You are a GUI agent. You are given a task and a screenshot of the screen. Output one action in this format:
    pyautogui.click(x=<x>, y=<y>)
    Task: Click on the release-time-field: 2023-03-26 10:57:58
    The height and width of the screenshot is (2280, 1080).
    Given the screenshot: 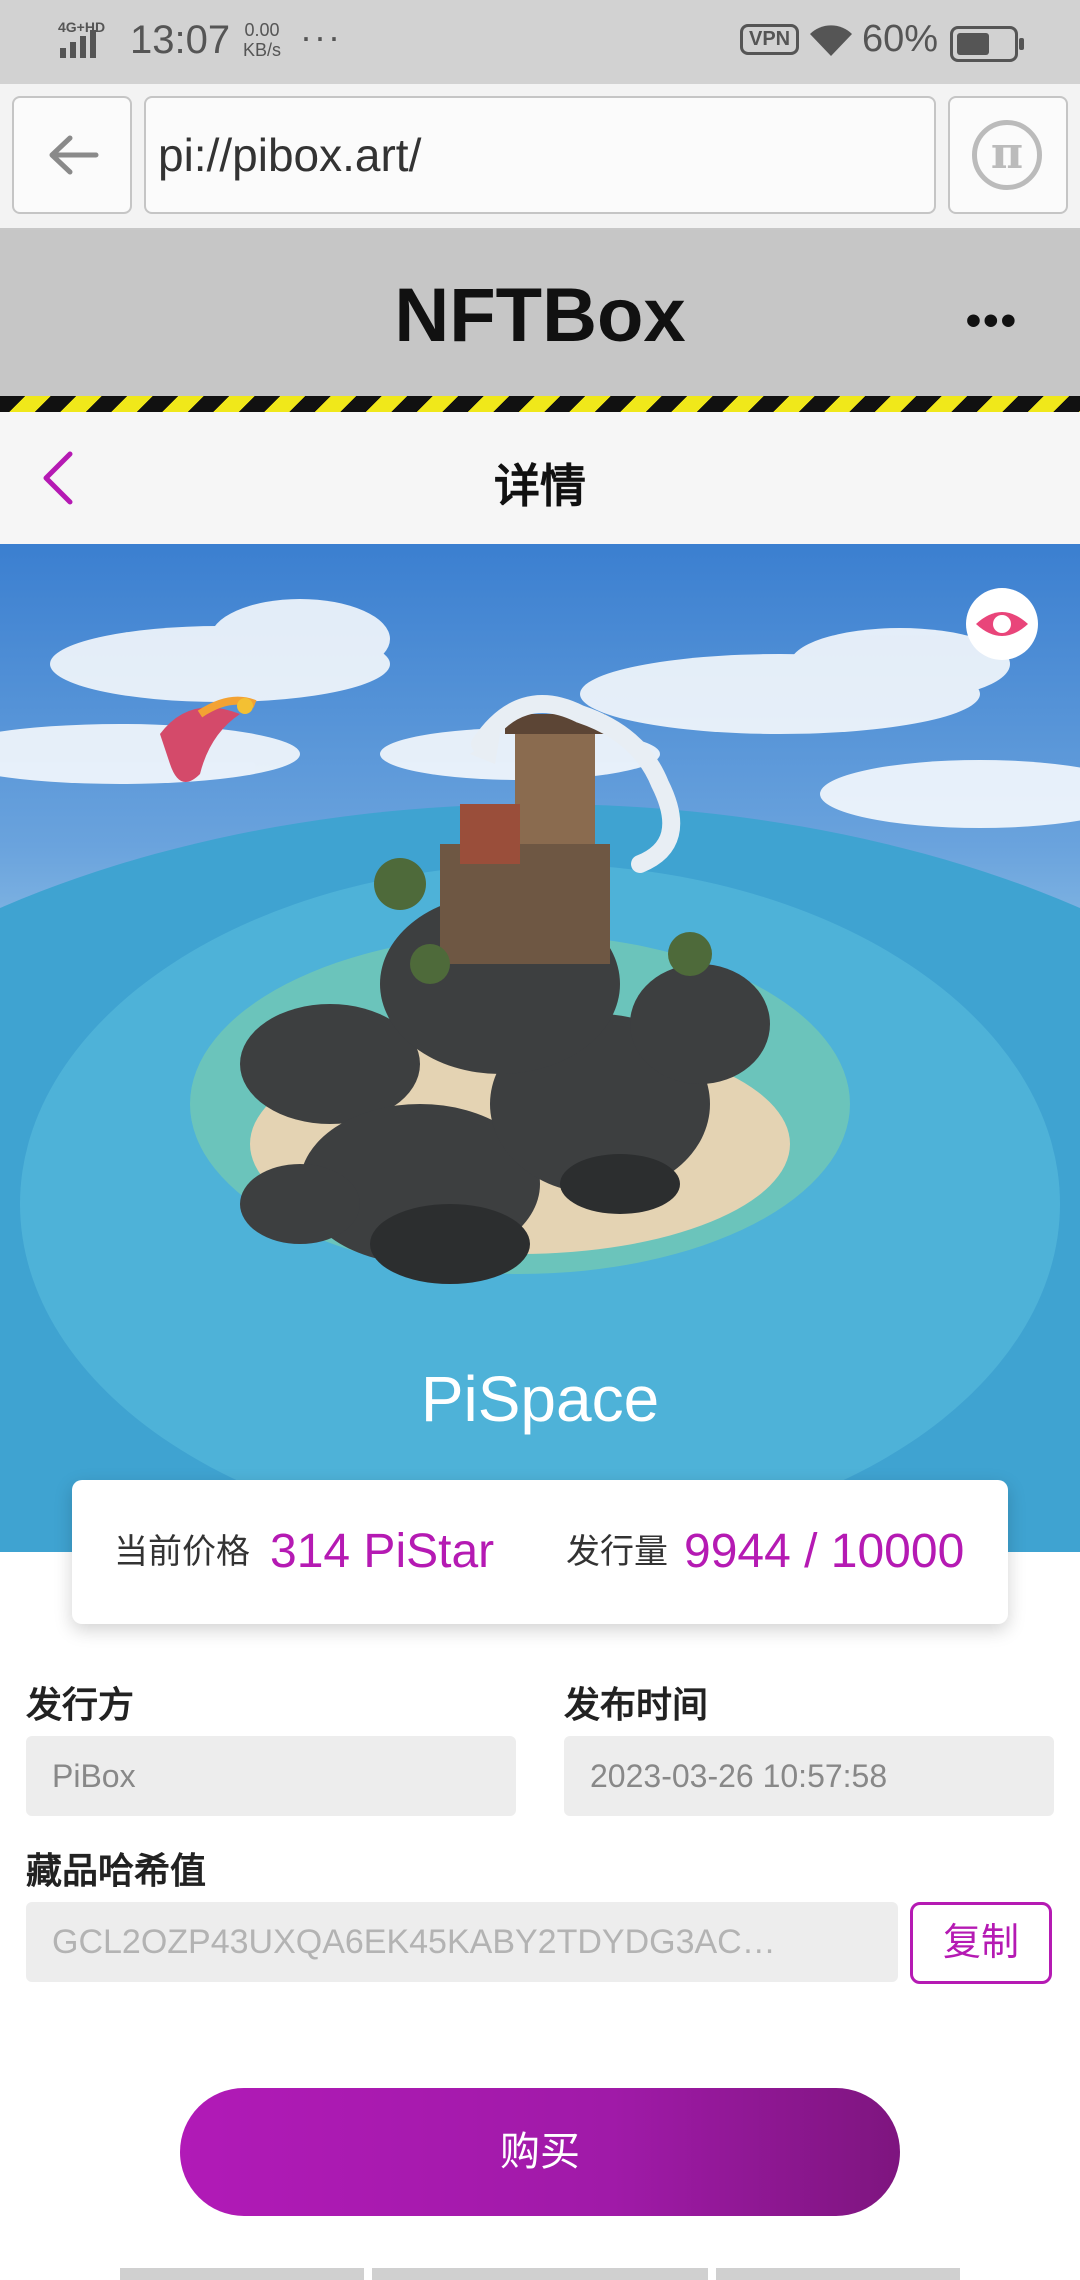 What is the action you would take?
    pyautogui.click(x=809, y=1776)
    